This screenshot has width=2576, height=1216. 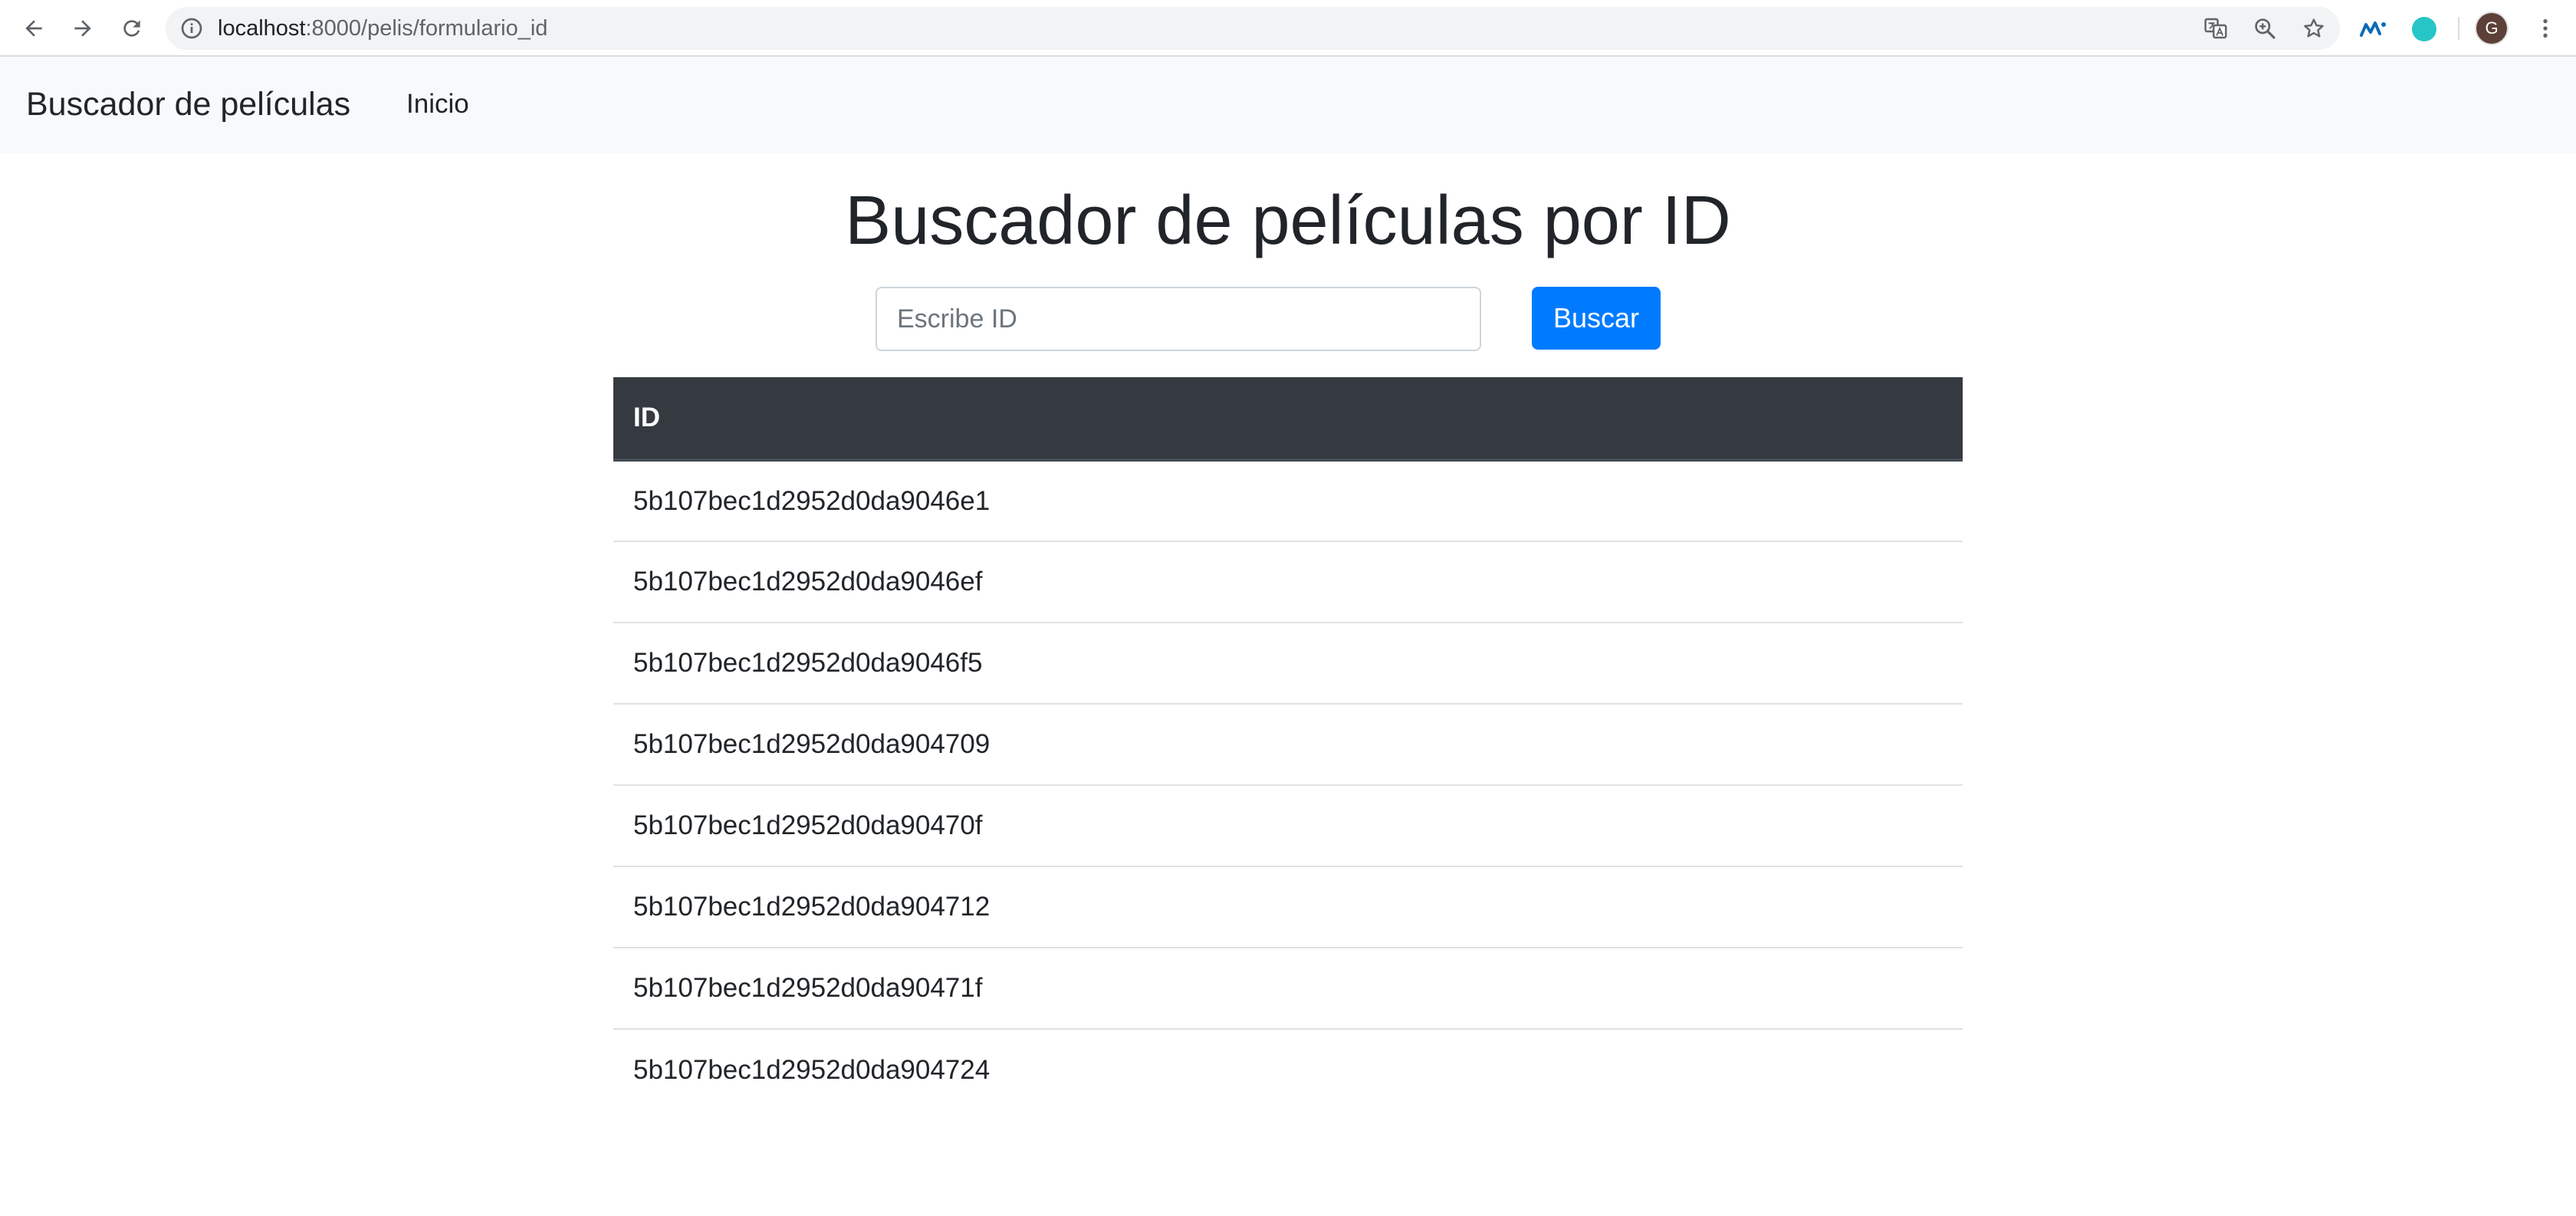 I want to click on zoom-icon, so click(x=2264, y=28).